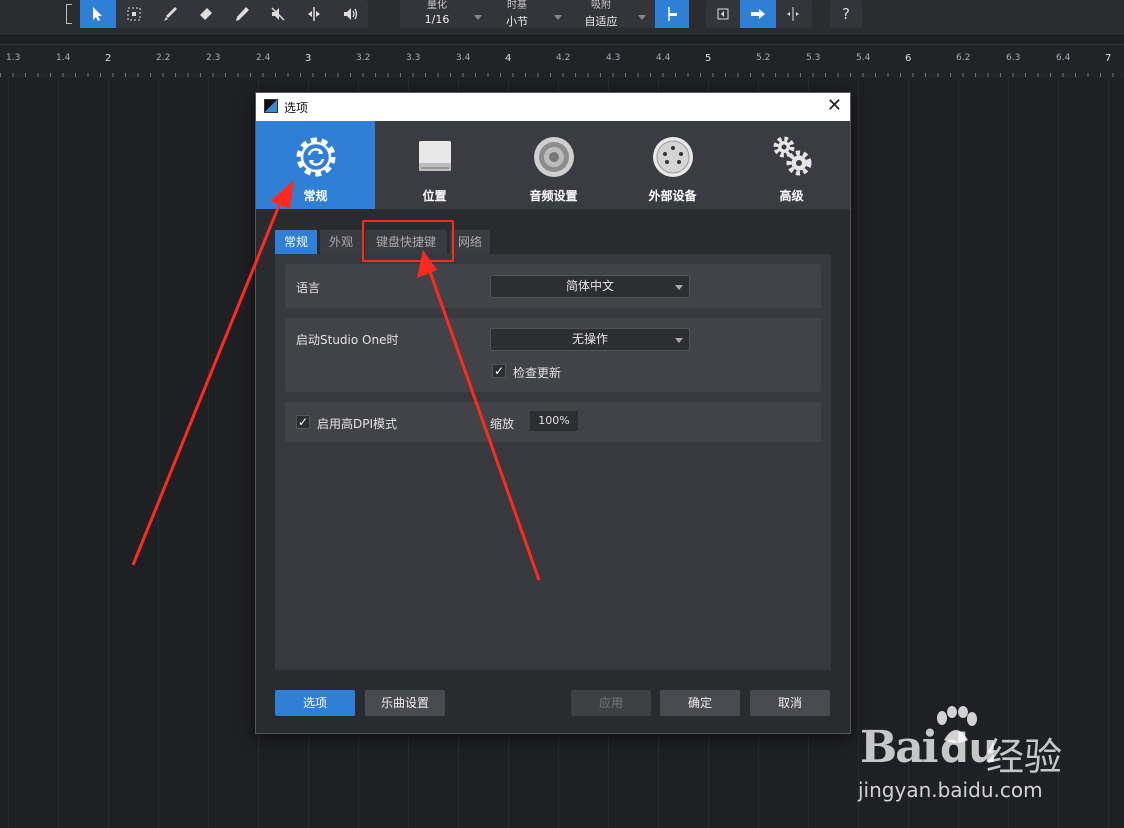  What do you see at coordinates (263, 58) in the screenshot?
I see `ruler-label: 2.4` at bounding box center [263, 58].